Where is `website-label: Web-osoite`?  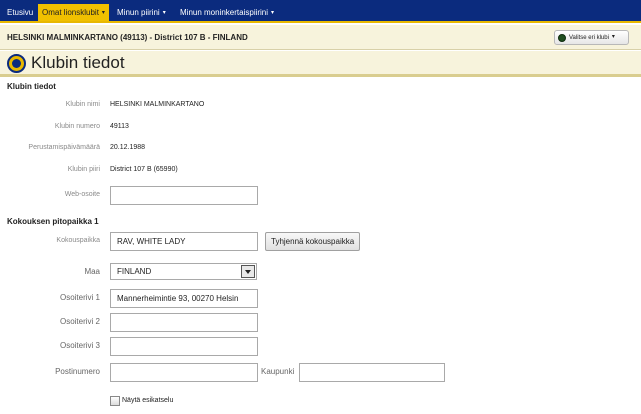
website-label: Web-osoite is located at coordinates (82, 194).